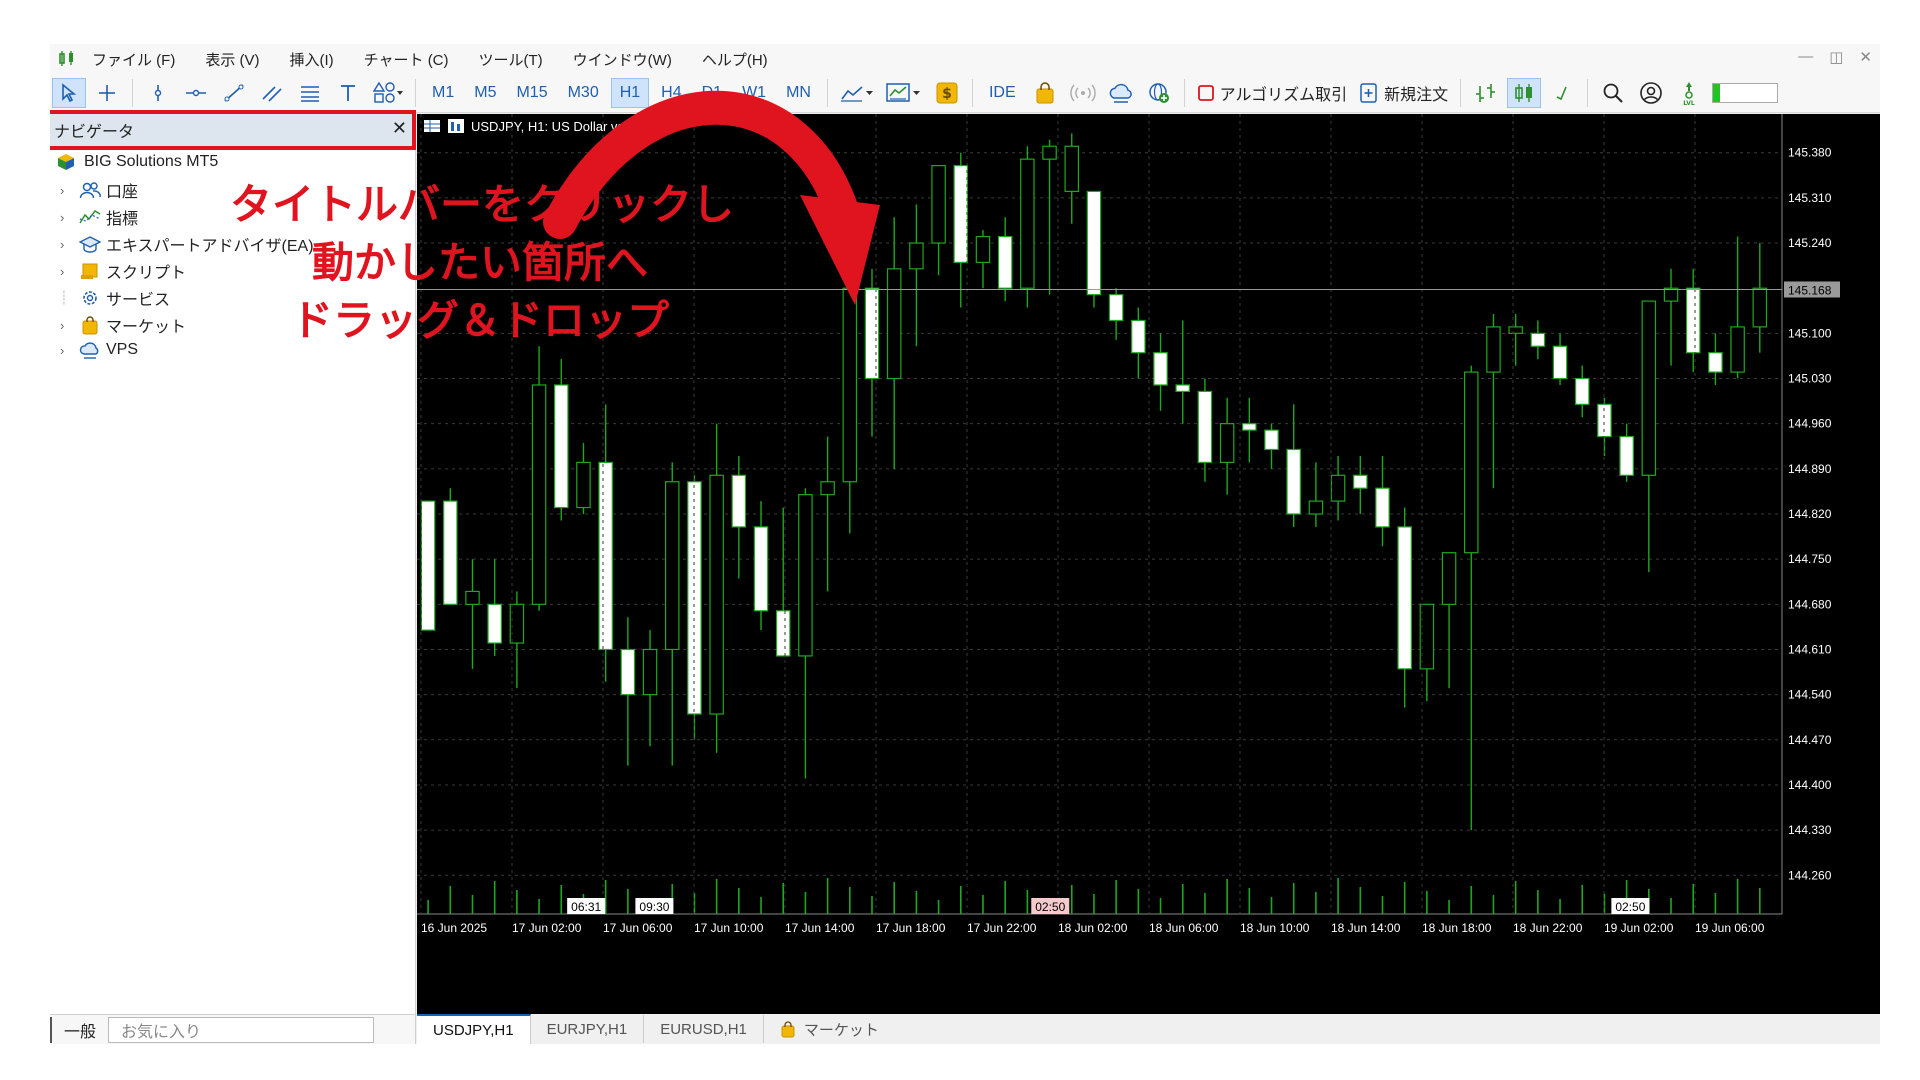 Image resolution: width=1920 pixels, height=1080 pixels. I want to click on tree-root-broker: BIG Solutions MT5, so click(137, 162).